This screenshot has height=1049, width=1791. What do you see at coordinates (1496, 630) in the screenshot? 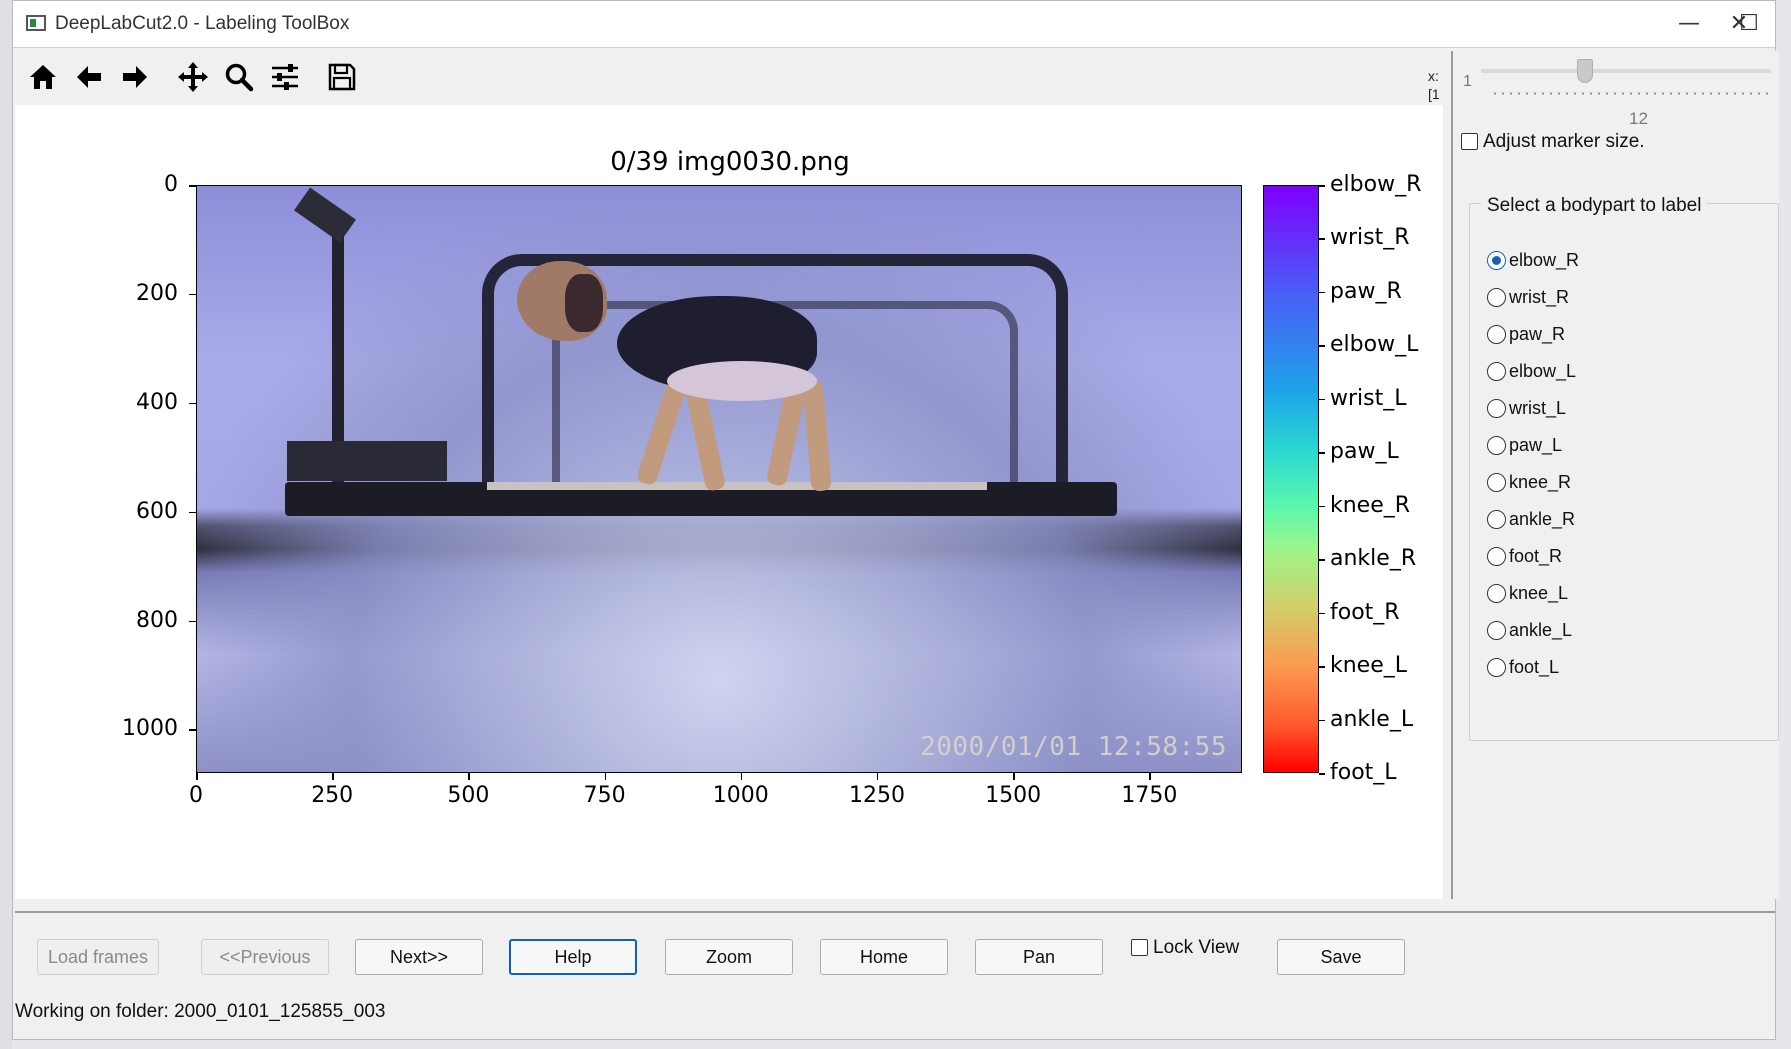
I see `bodypart-radio-ankle-l` at bounding box center [1496, 630].